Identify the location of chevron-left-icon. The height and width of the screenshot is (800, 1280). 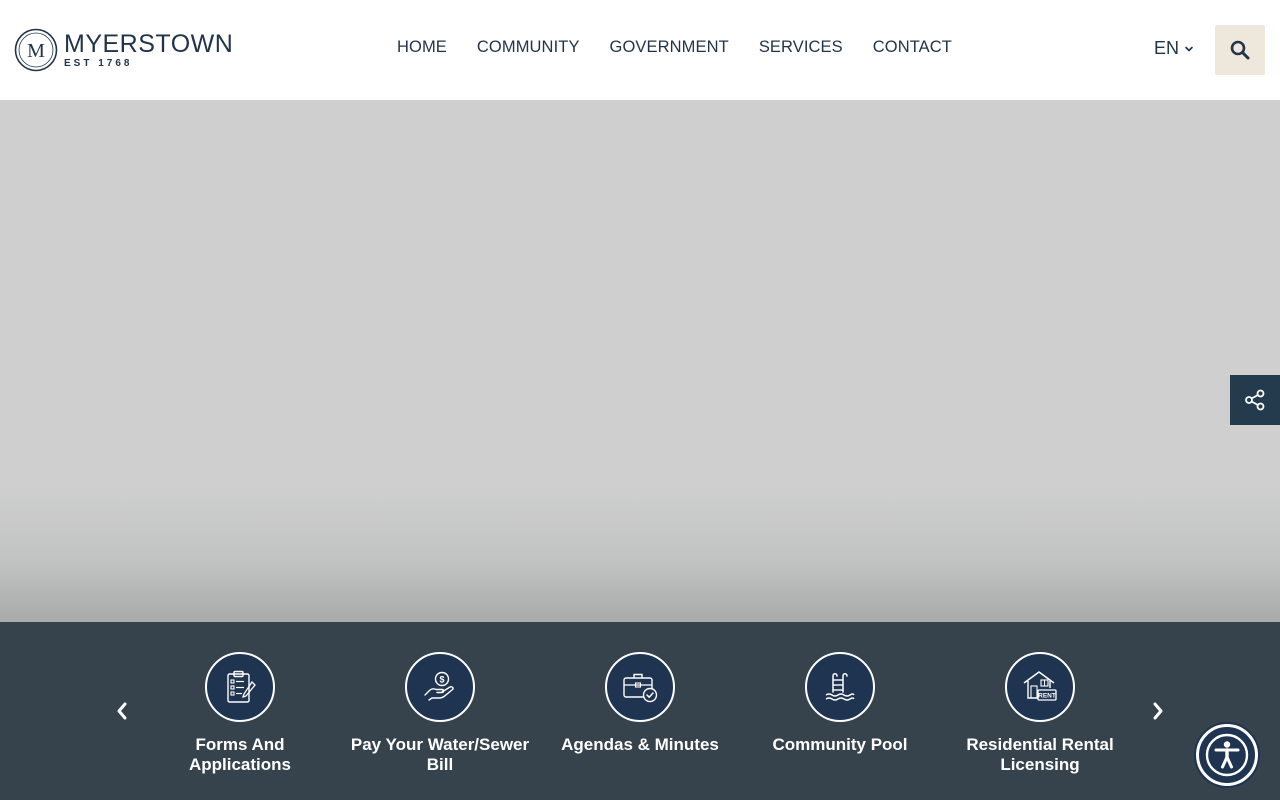
(122, 711).